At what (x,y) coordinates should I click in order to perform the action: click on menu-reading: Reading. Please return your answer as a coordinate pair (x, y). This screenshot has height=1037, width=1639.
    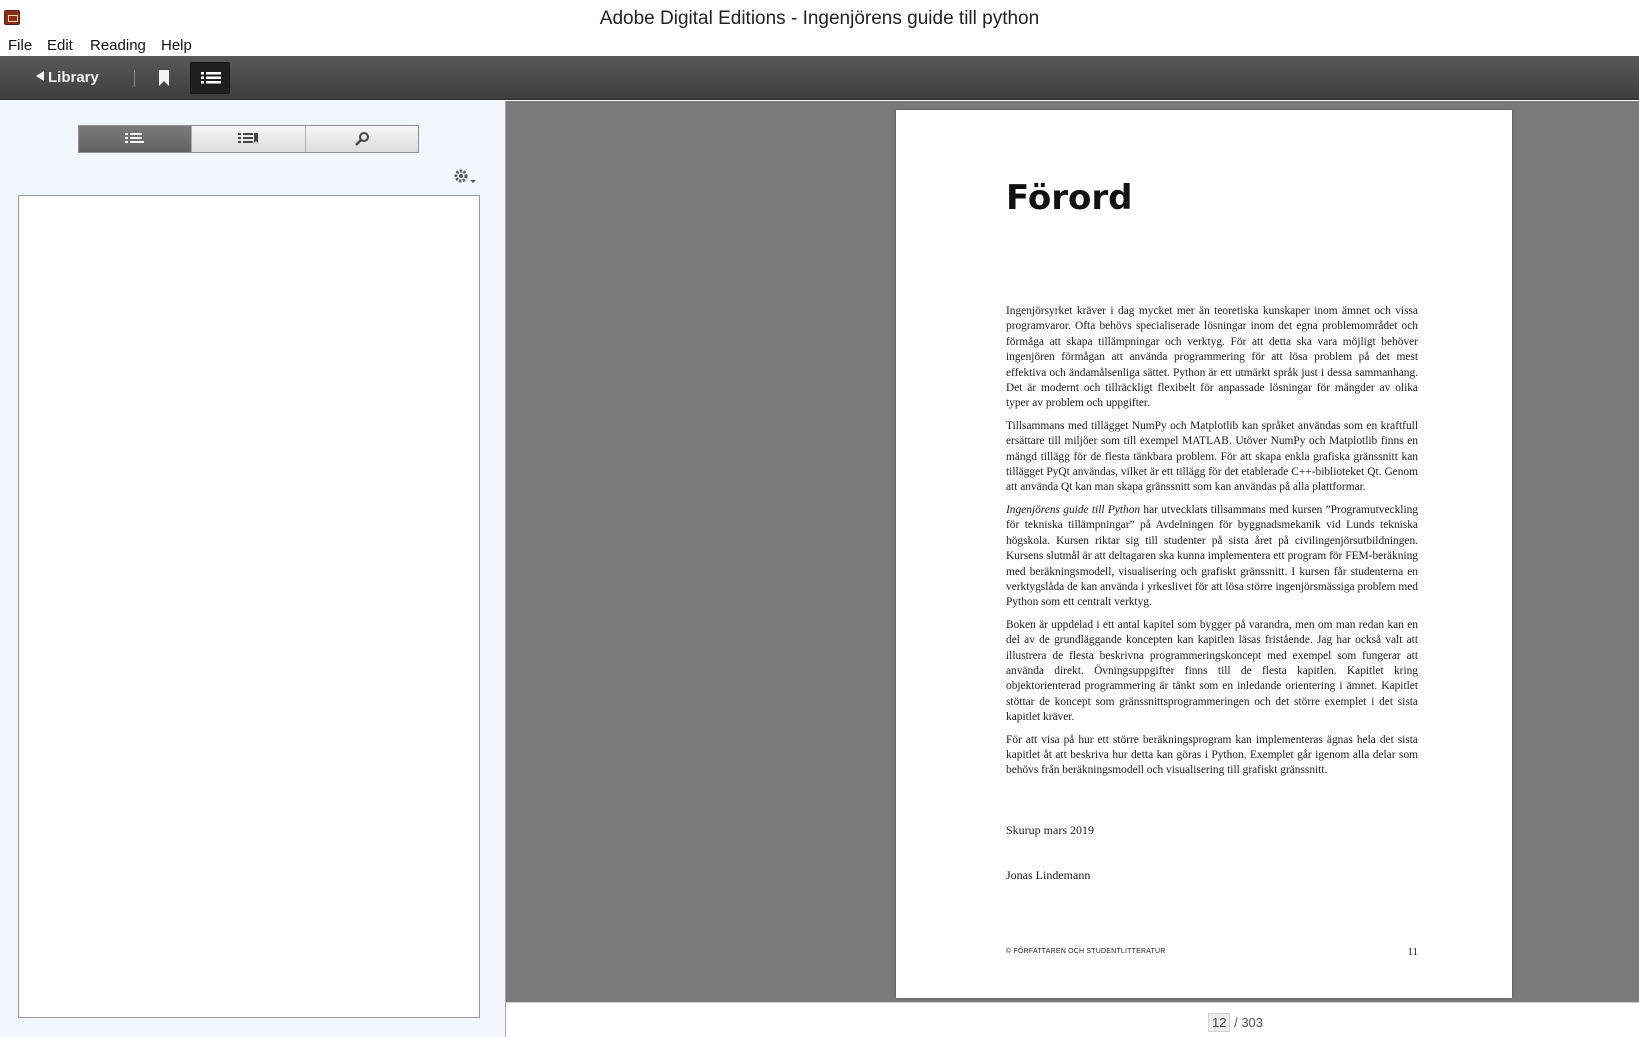
    Looking at the image, I should click on (118, 46).